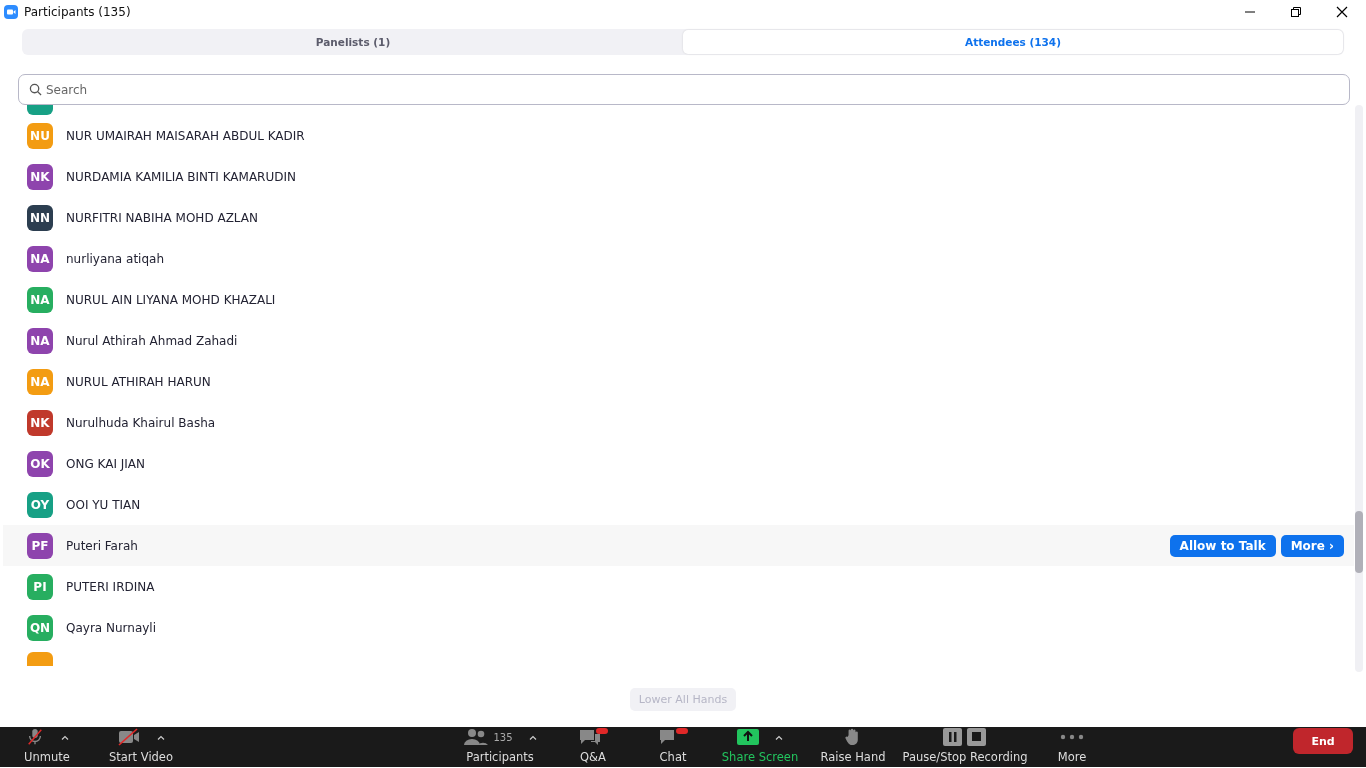 The height and width of the screenshot is (768, 1366). I want to click on participant-row: PI PUTERI IRDINA, so click(677, 586).